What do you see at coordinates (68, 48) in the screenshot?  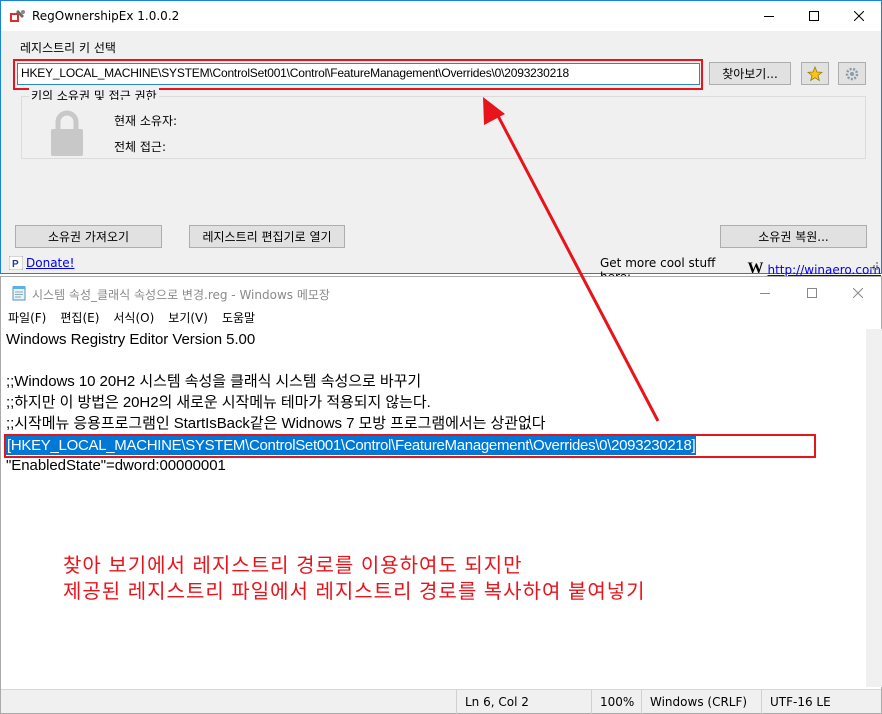 I see `key-select-label: 레지스트리 키 선택` at bounding box center [68, 48].